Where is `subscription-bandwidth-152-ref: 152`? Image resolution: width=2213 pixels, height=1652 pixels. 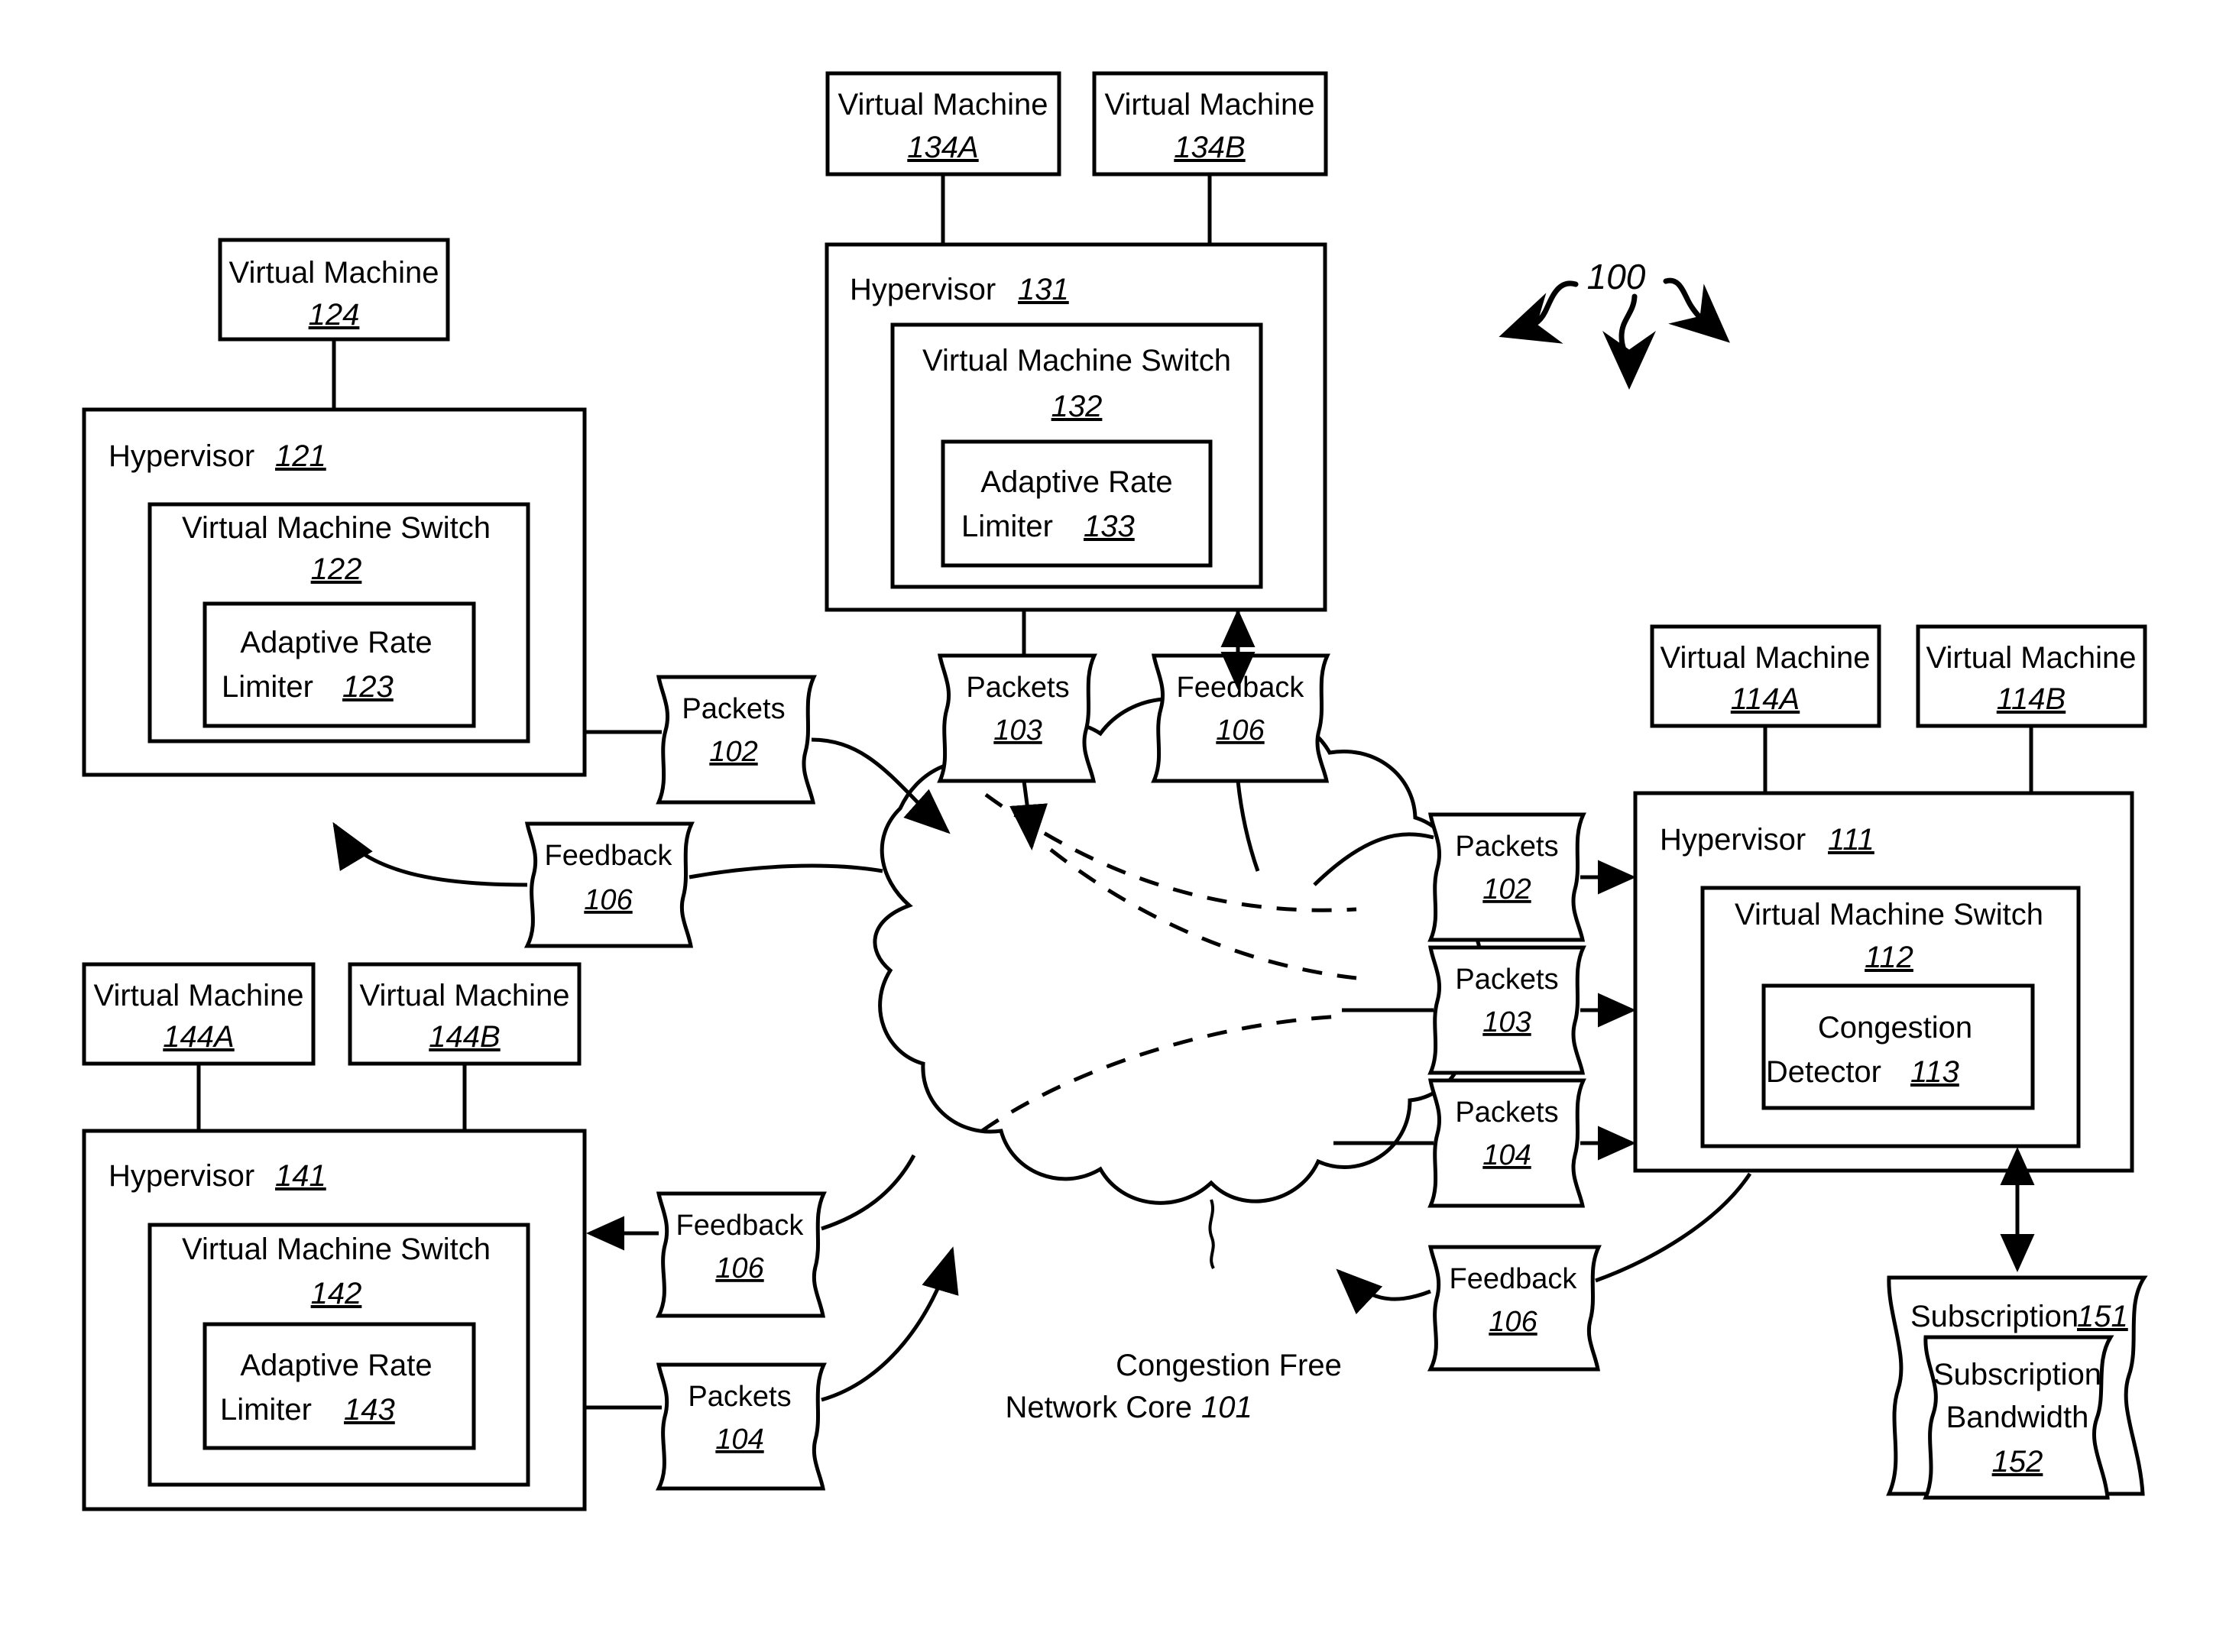
subscription-bandwidth-152-ref: 152 is located at coordinates (2017, 1462).